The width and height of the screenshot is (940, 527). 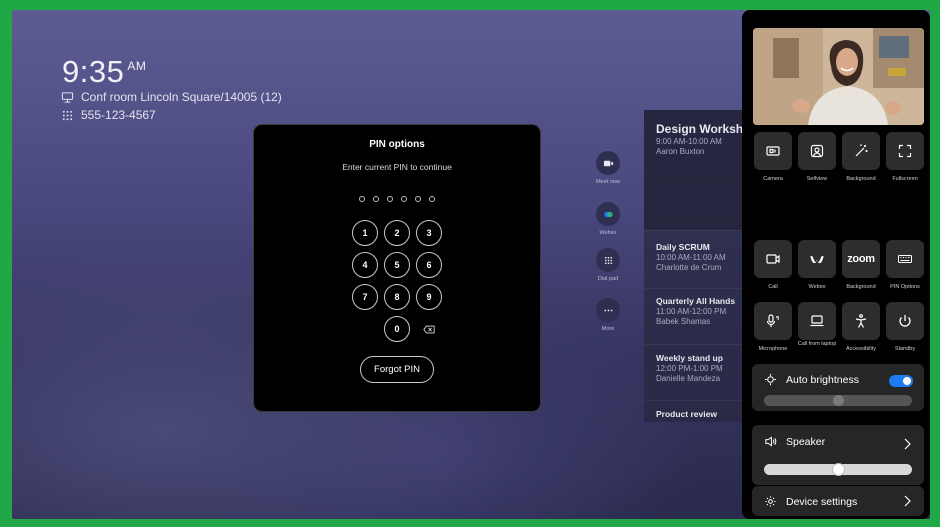 I want to click on camera-control-icon, so click(x=773, y=151).